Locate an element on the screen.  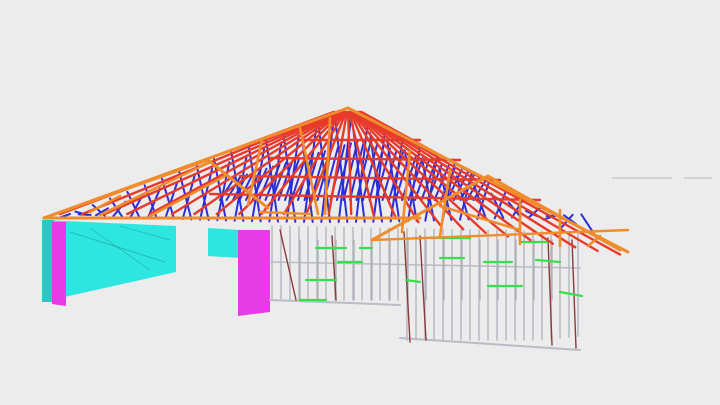
noggin is located at coordinates (548, 261).